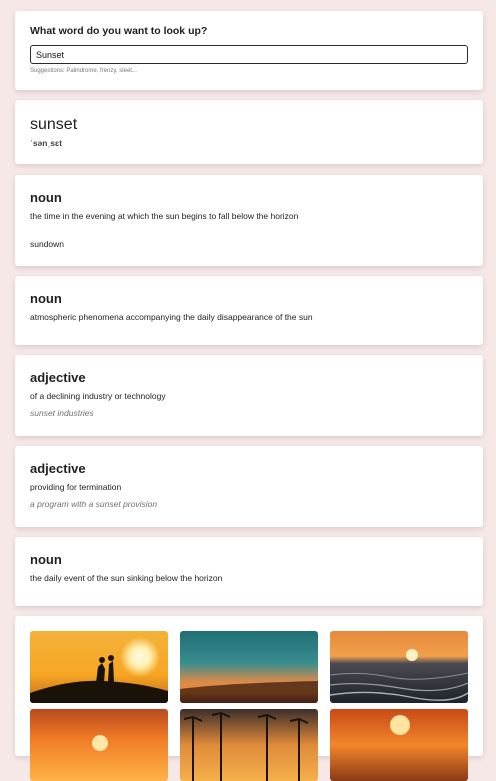  I want to click on synonym-text: sundown, so click(47, 244).